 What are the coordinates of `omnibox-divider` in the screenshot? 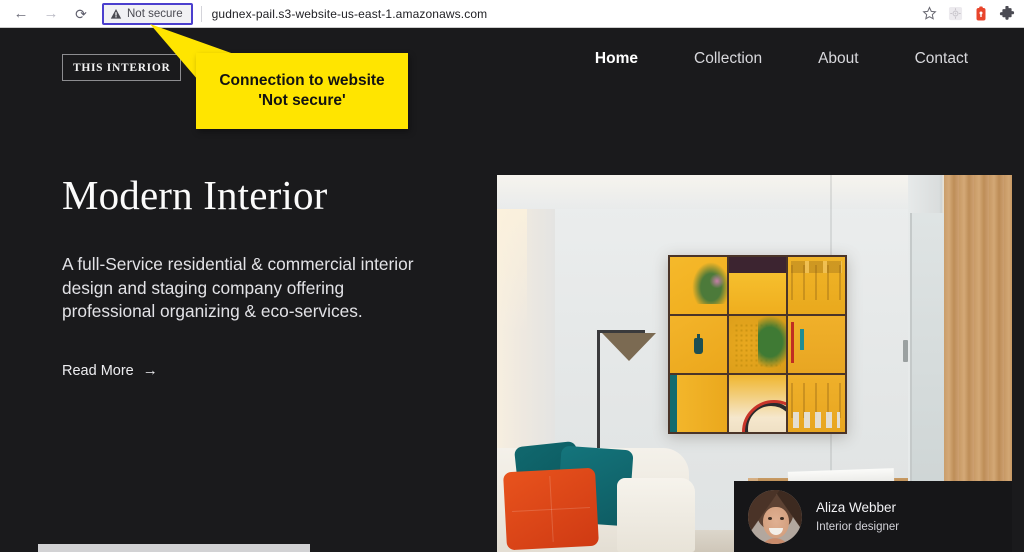 It's located at (201, 13).